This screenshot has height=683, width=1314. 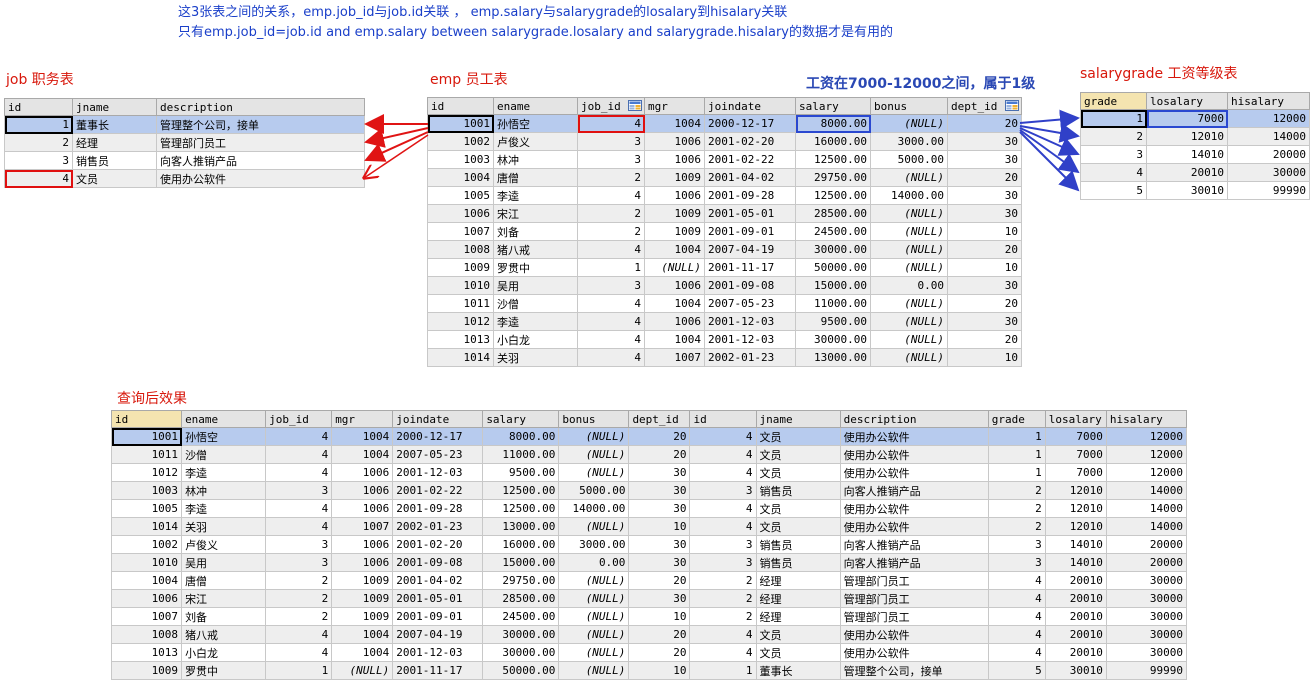 I want to click on cell-id: 1005, so click(x=460, y=195).